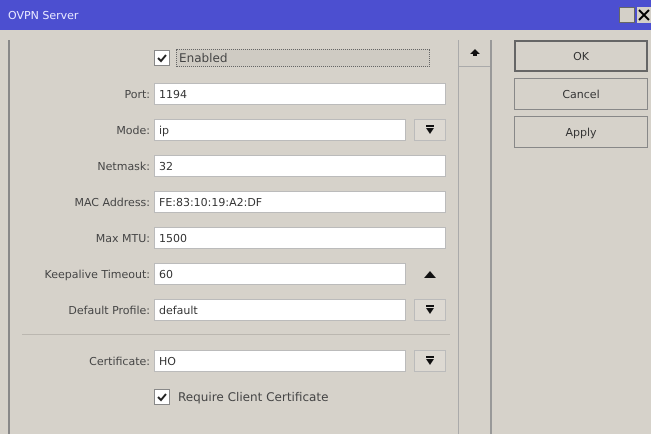 The height and width of the screenshot is (434, 651). What do you see at coordinates (109, 310) in the screenshot?
I see `field-label: Default Profile:` at bounding box center [109, 310].